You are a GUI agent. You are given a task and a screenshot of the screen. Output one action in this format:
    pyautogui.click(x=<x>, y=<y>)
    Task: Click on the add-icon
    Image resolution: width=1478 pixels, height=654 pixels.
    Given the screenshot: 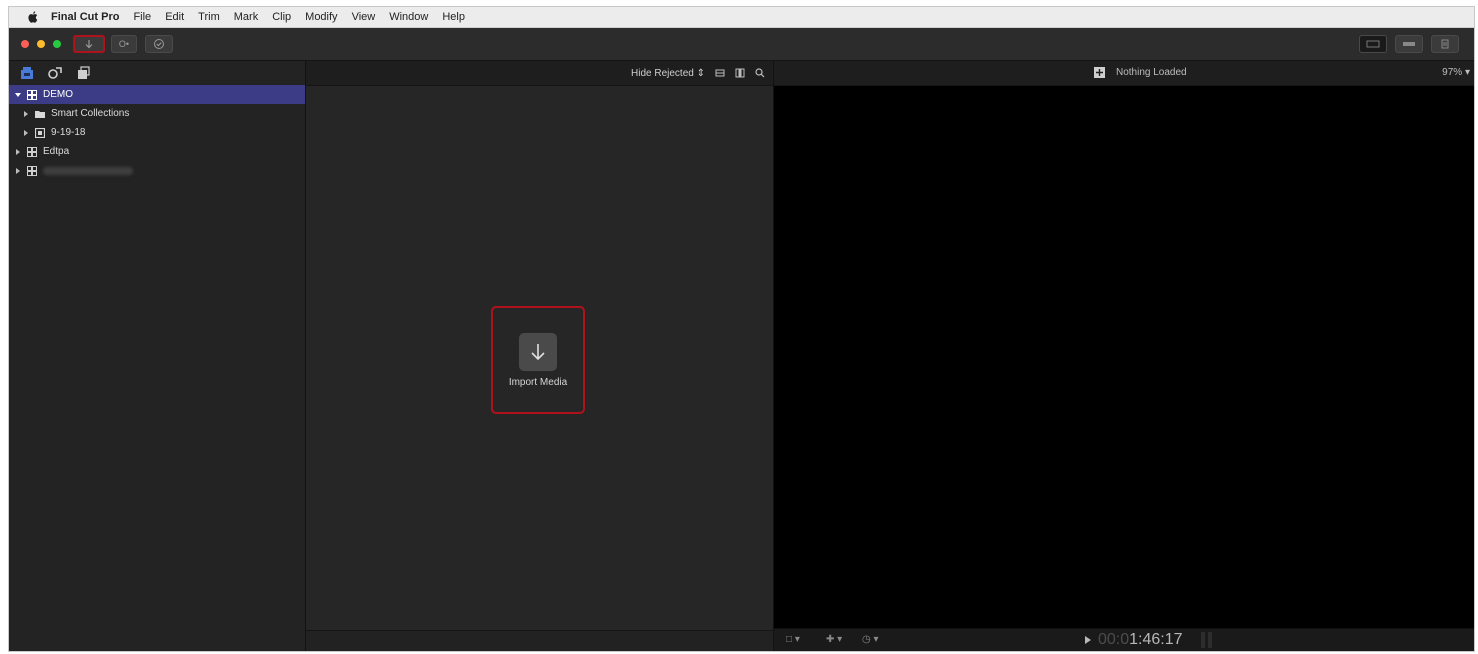 What is the action you would take?
    pyautogui.click(x=1099, y=72)
    